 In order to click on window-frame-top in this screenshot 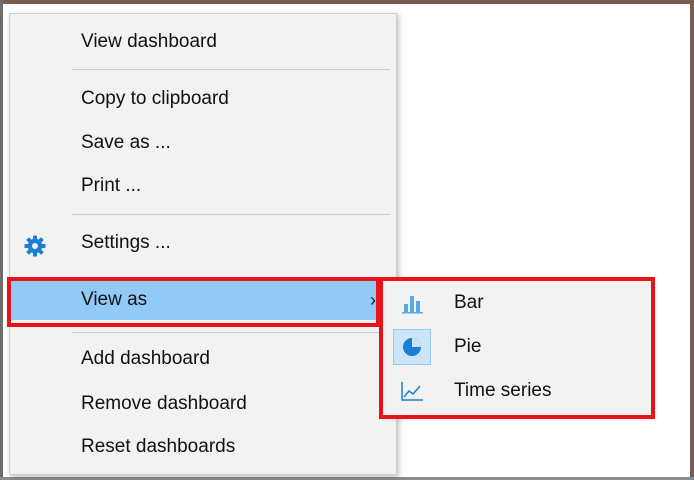, I will do `click(347, 2)`.